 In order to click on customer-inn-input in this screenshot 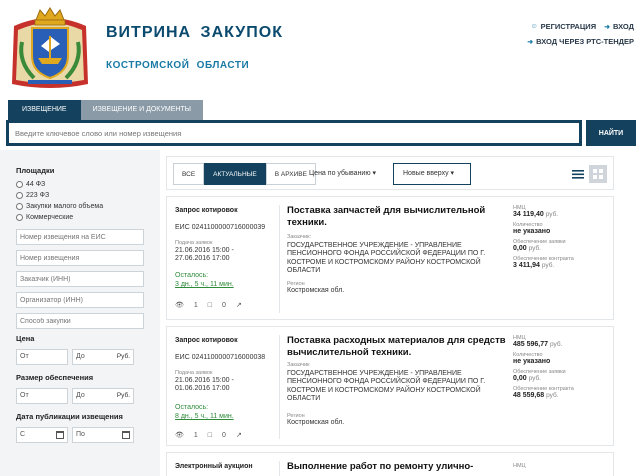, I will do `click(80, 279)`.